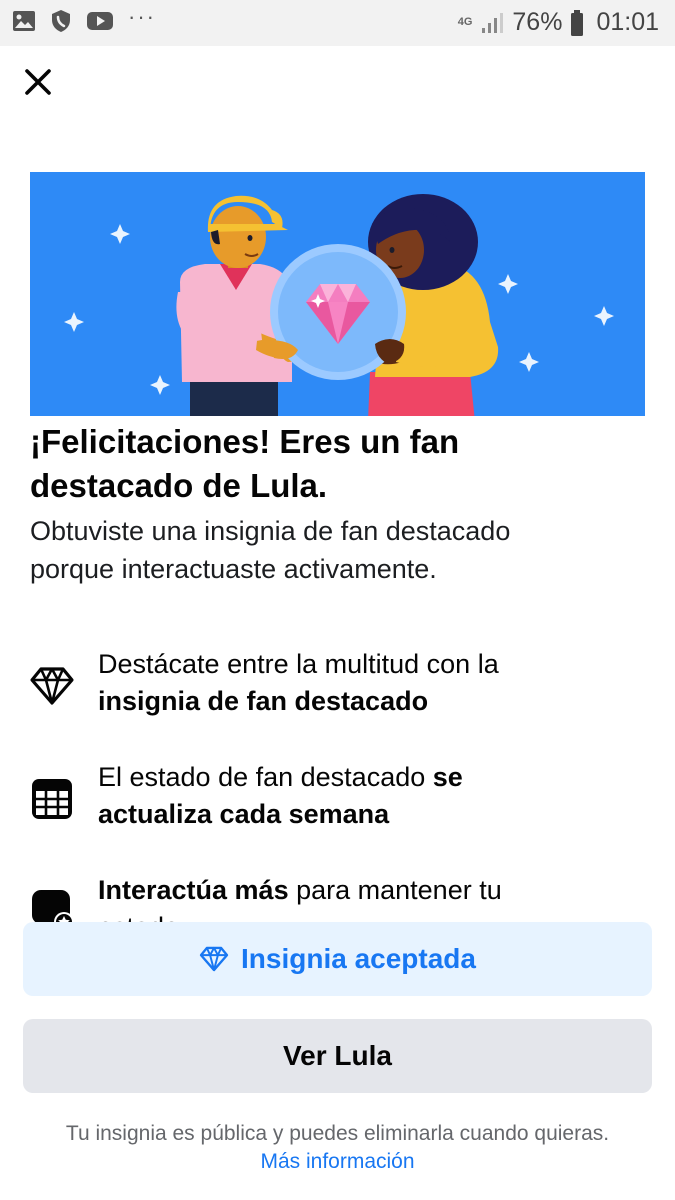  I want to click on close-button, so click(38, 82).